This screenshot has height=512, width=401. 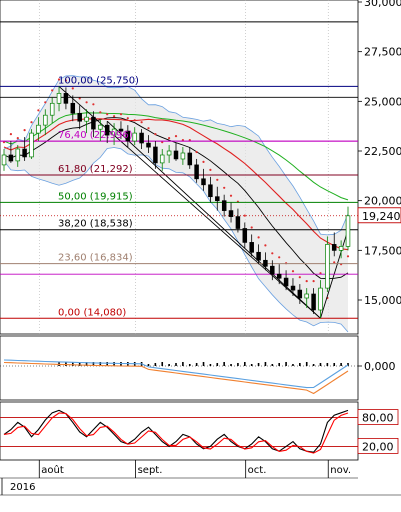 I want to click on macd-panel, so click(x=179, y=368).